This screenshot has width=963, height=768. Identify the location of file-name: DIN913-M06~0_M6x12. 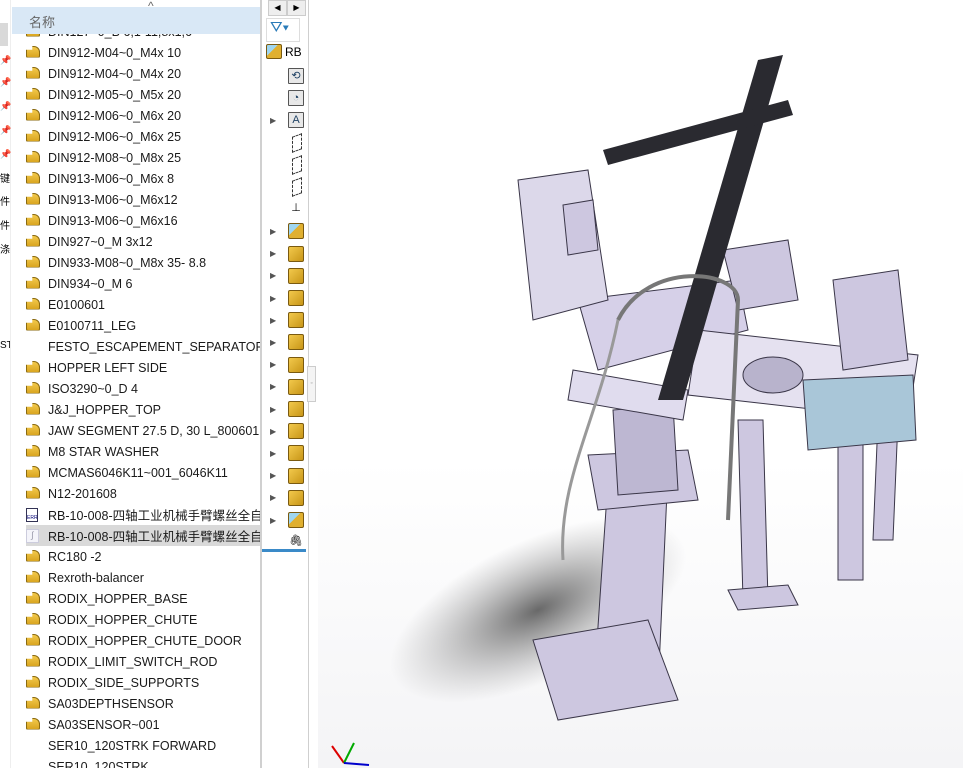
(113, 199).